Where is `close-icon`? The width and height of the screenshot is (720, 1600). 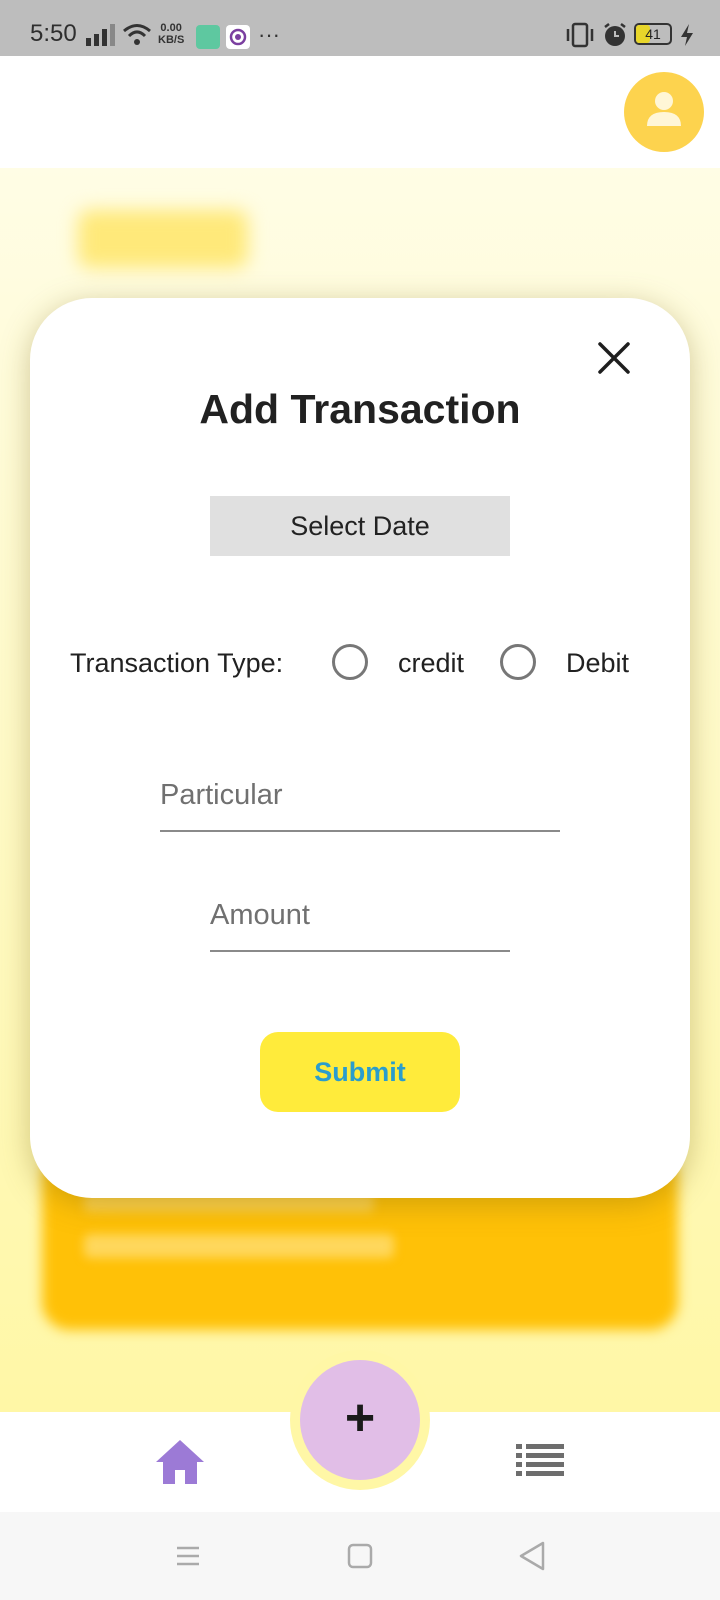 close-icon is located at coordinates (614, 358).